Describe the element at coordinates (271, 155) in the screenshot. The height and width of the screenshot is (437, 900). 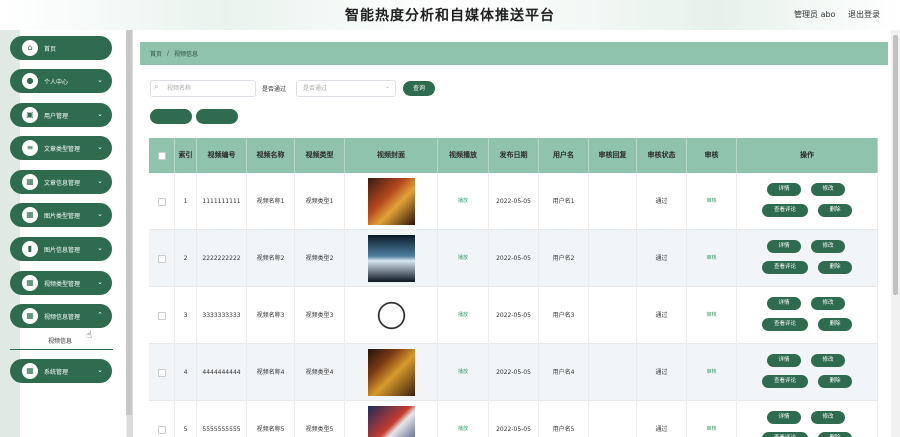
I see `column-header: 视频名称` at that location.